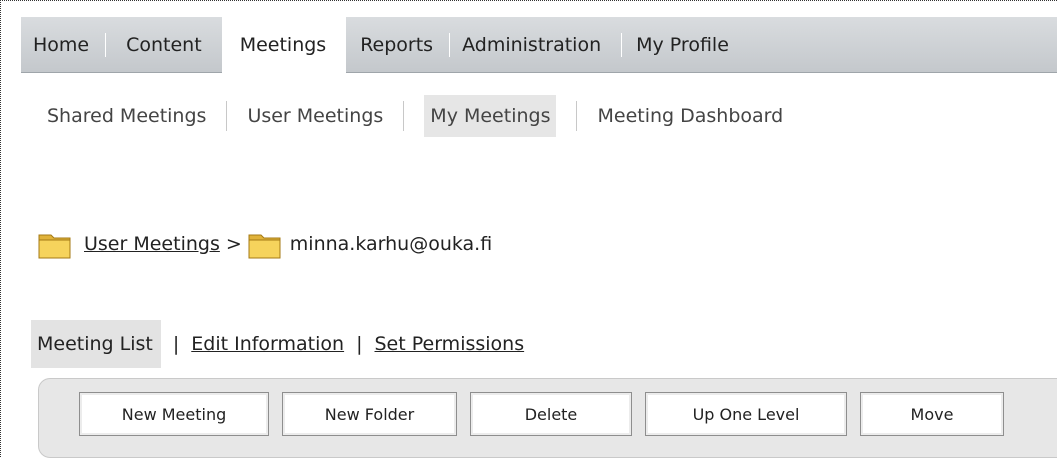  What do you see at coordinates (490, 116) in the screenshot?
I see `subnav-my-meetings: My Meetings` at bounding box center [490, 116].